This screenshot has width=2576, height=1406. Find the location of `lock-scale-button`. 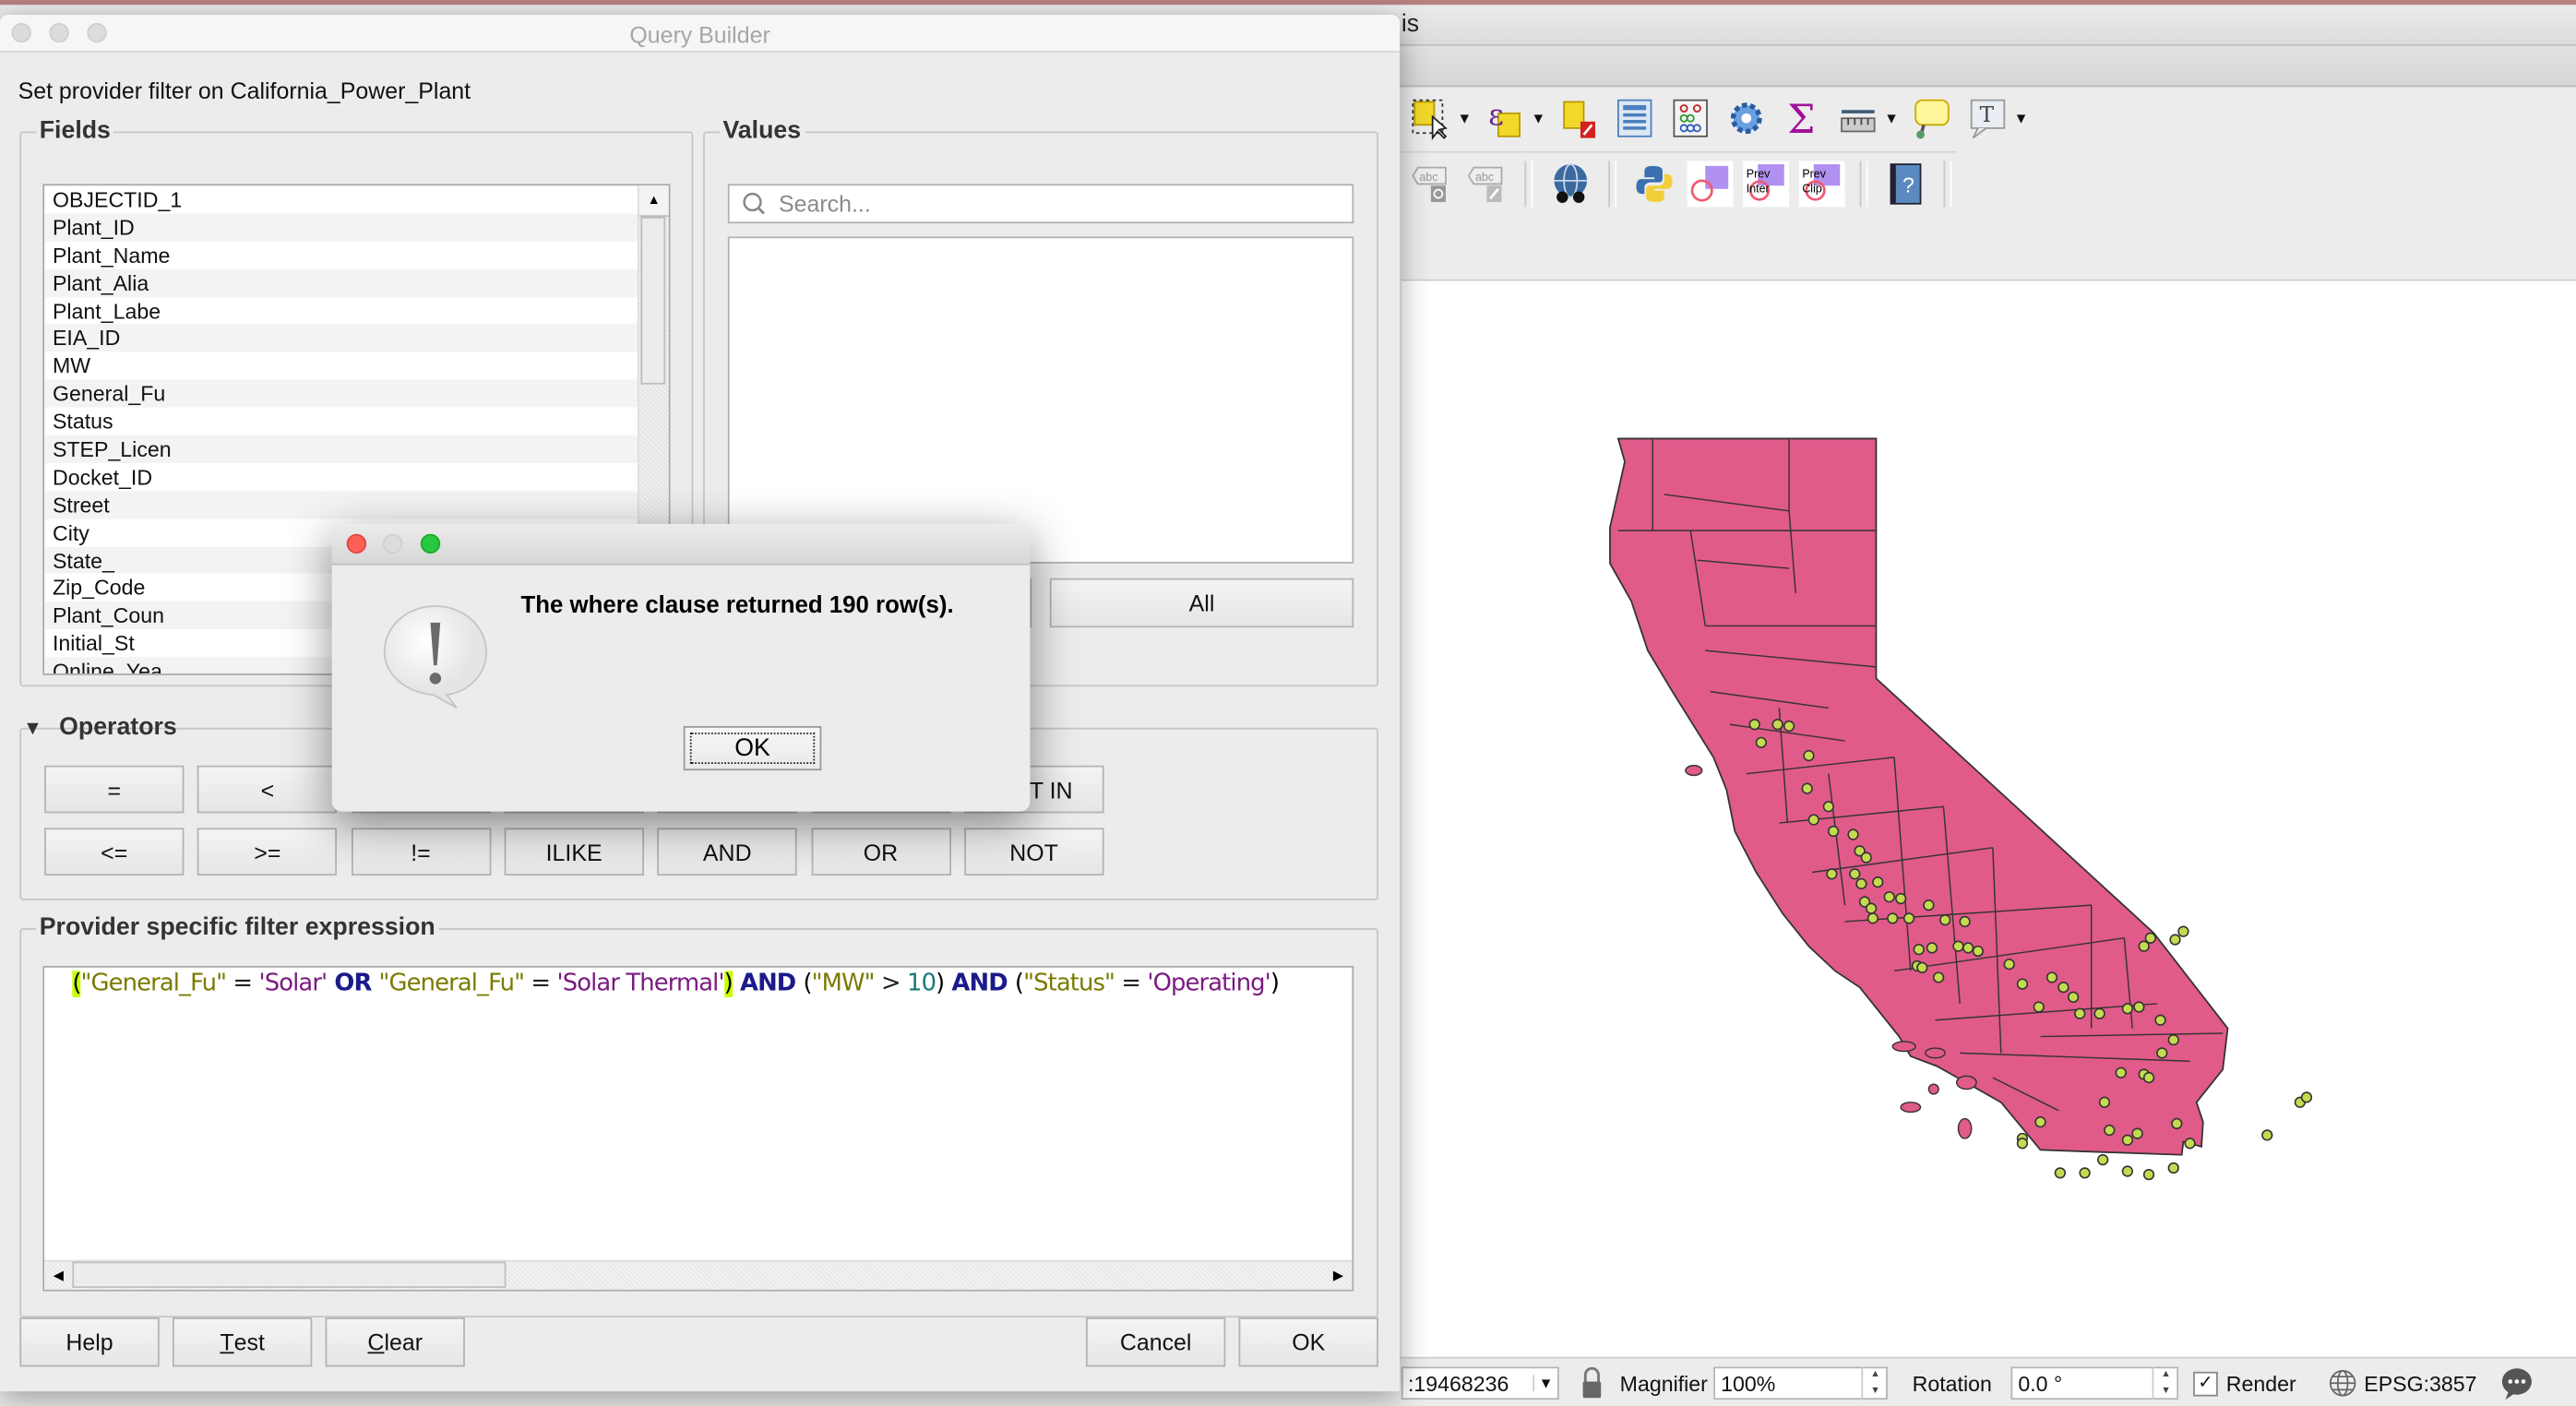

lock-scale-button is located at coordinates (1592, 1383).